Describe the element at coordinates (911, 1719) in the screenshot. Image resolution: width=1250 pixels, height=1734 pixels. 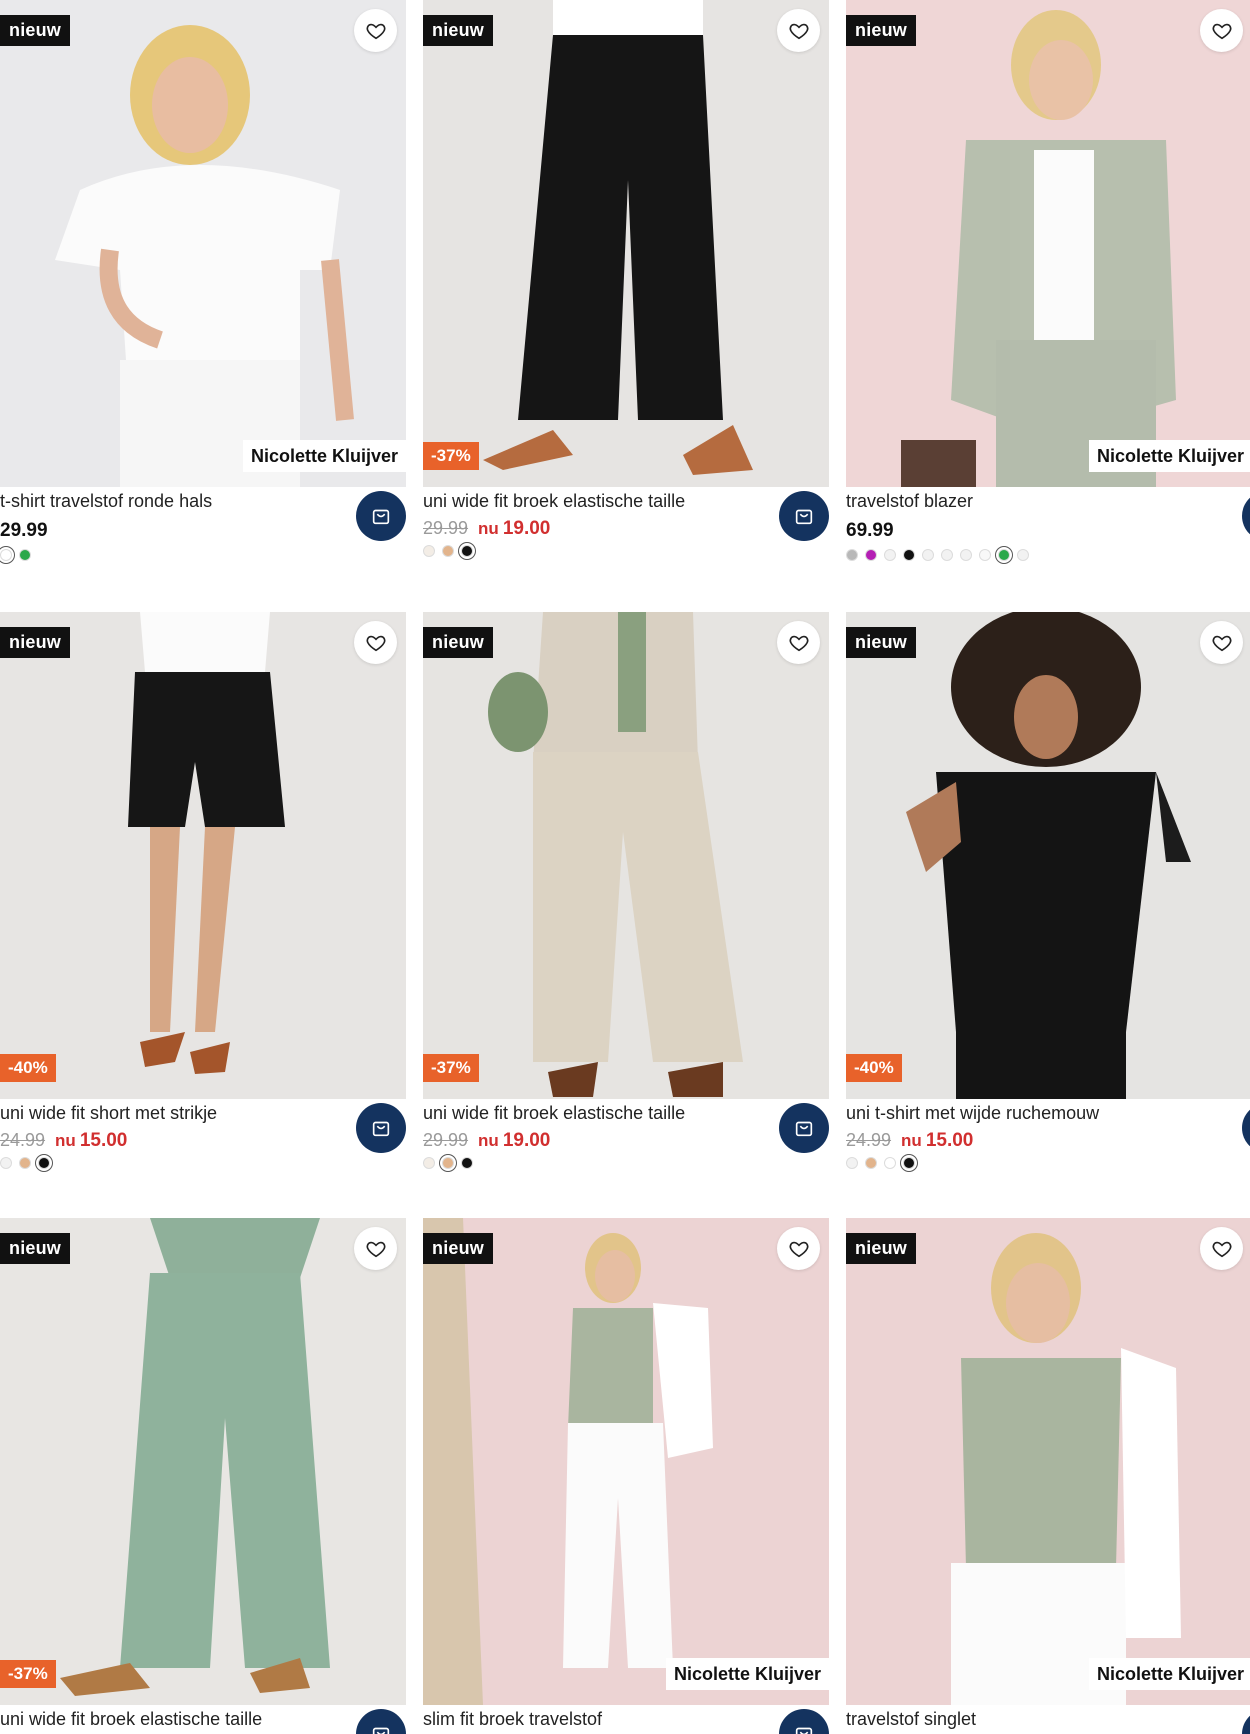
I see `product-title: travelstof singlet` at that location.